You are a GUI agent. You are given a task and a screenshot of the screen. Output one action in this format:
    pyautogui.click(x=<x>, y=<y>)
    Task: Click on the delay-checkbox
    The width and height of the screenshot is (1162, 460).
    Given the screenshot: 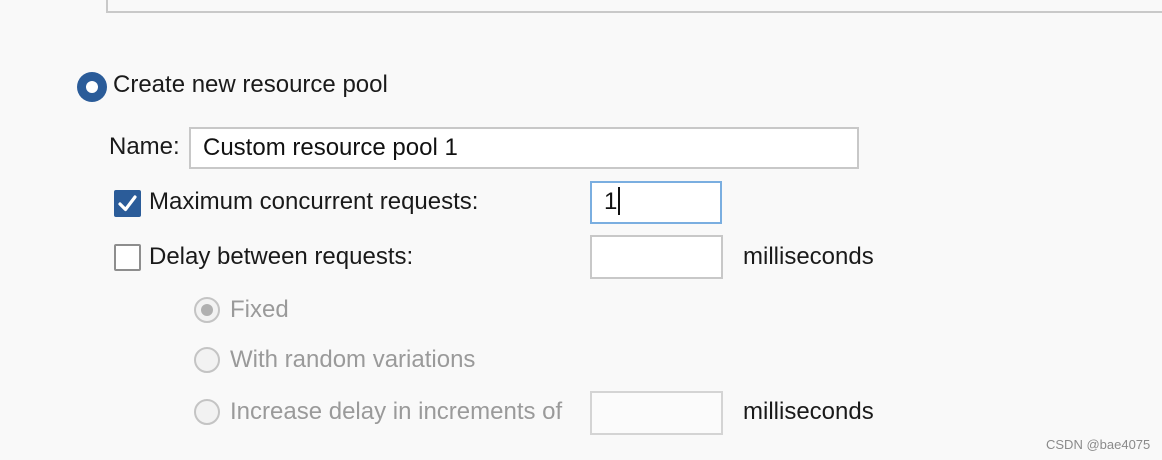 What is the action you would take?
    pyautogui.click(x=127, y=257)
    